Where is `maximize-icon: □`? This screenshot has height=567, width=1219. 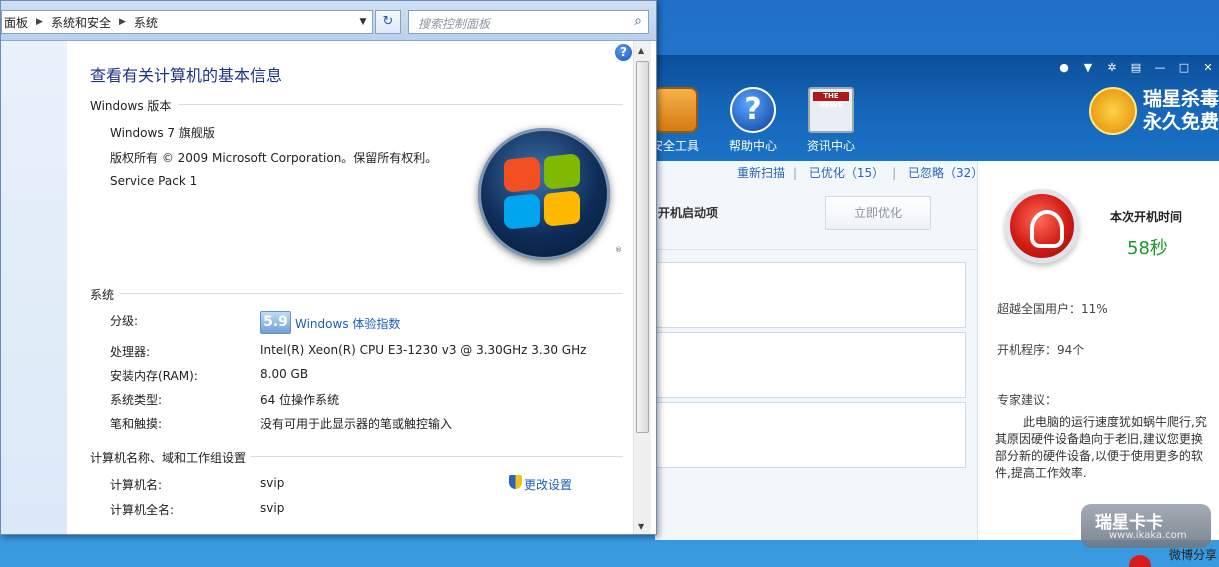 maximize-icon: □ is located at coordinates (1184, 67).